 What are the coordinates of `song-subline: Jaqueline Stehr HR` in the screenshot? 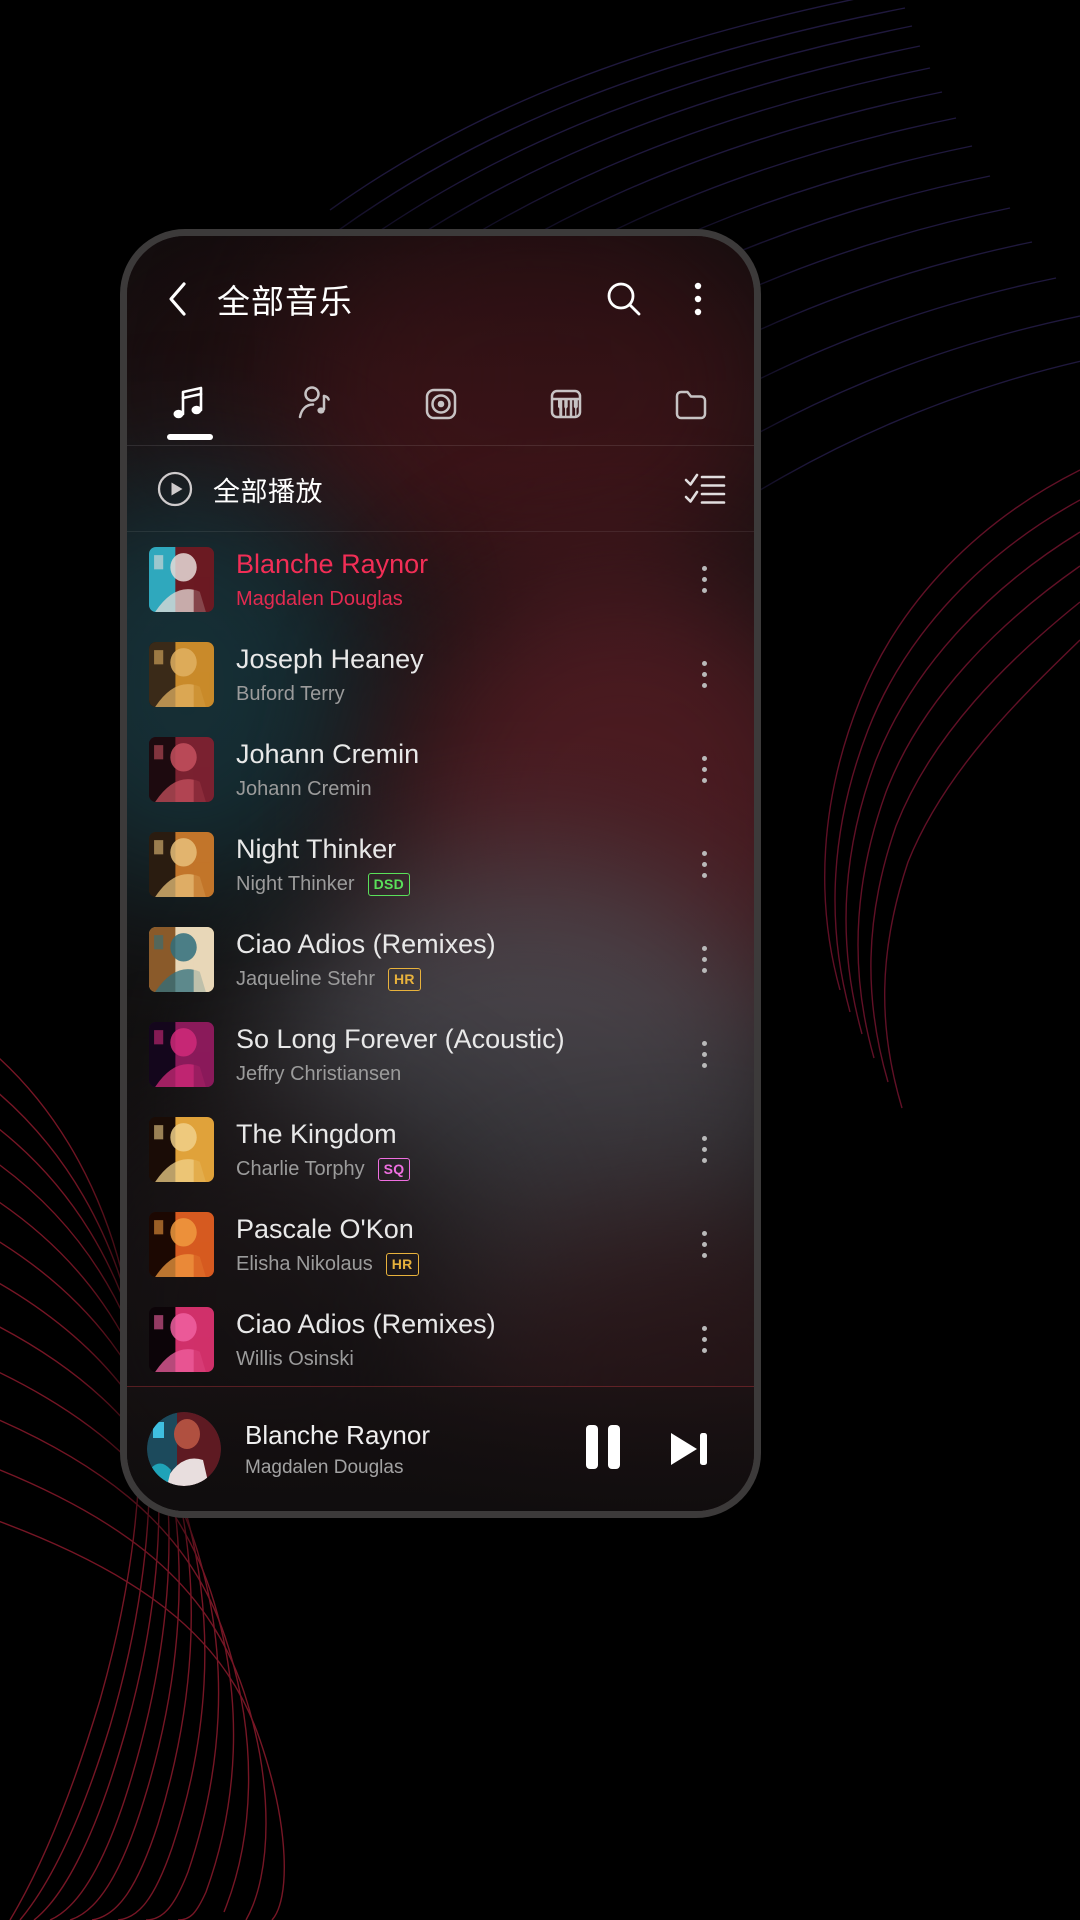 It's located at (454, 979).